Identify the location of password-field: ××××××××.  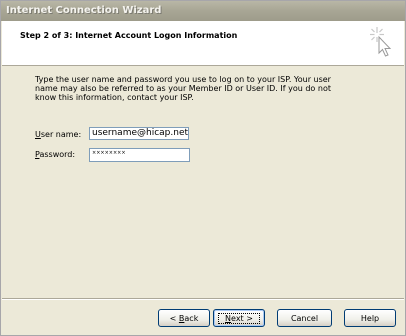
(139, 155).